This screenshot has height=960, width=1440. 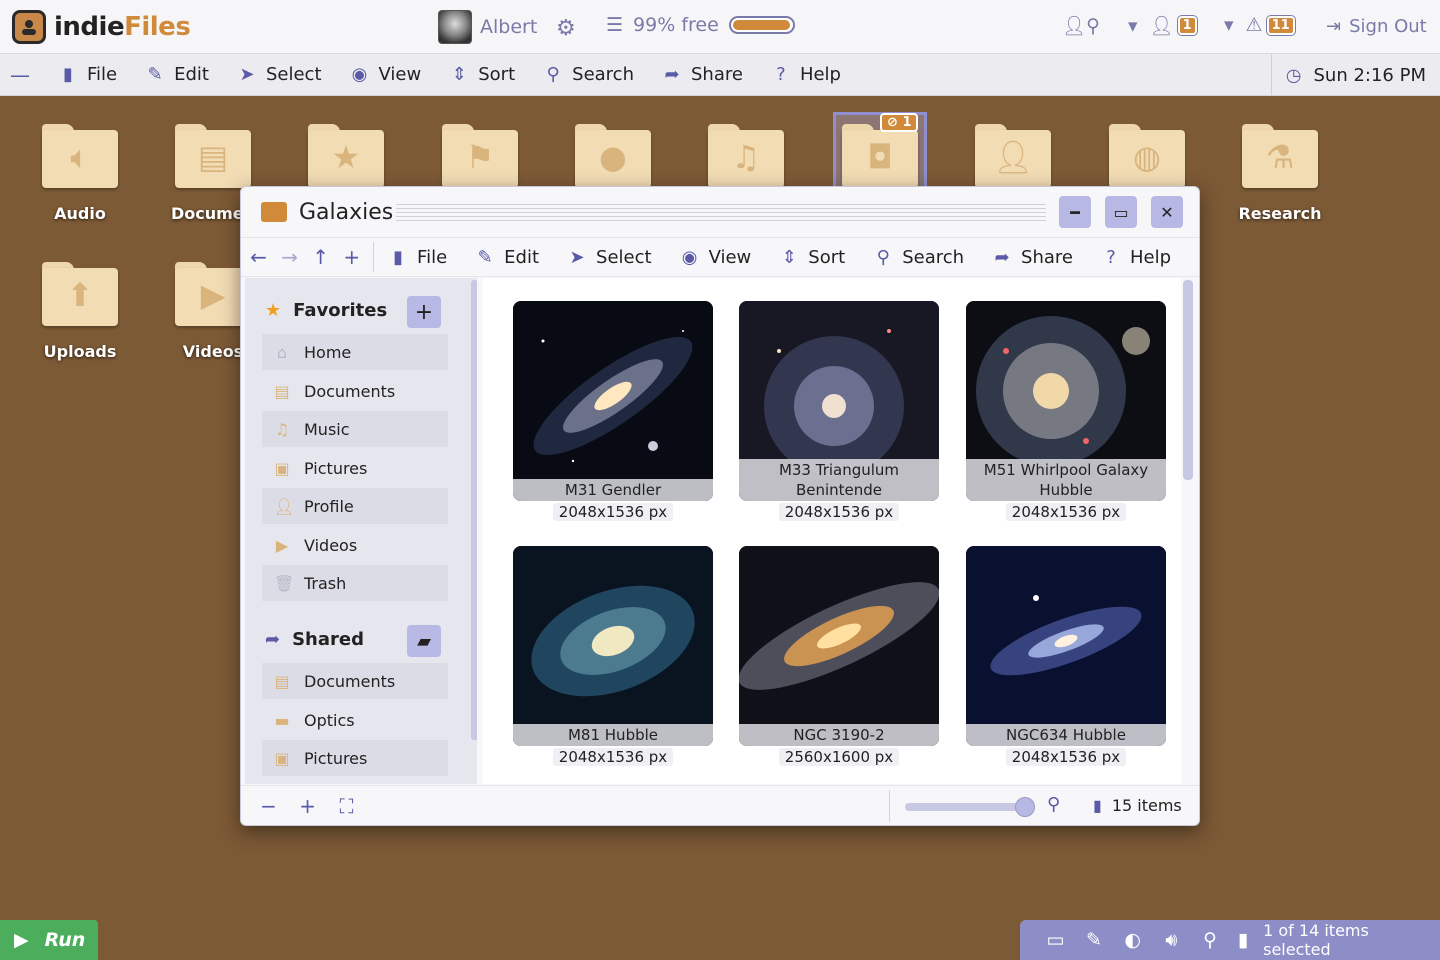 I want to click on link-badge: ⊘ 1, so click(x=899, y=122).